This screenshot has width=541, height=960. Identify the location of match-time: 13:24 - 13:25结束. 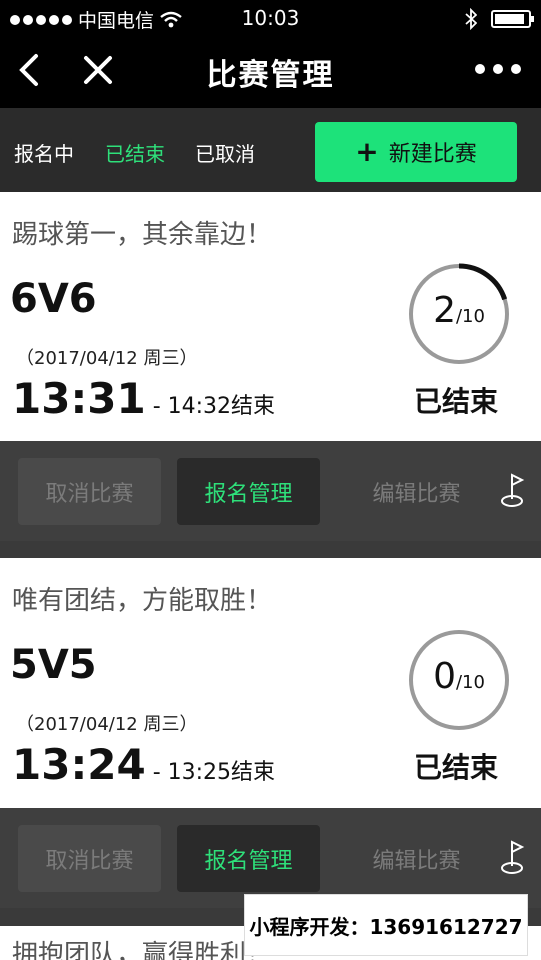
(143, 764).